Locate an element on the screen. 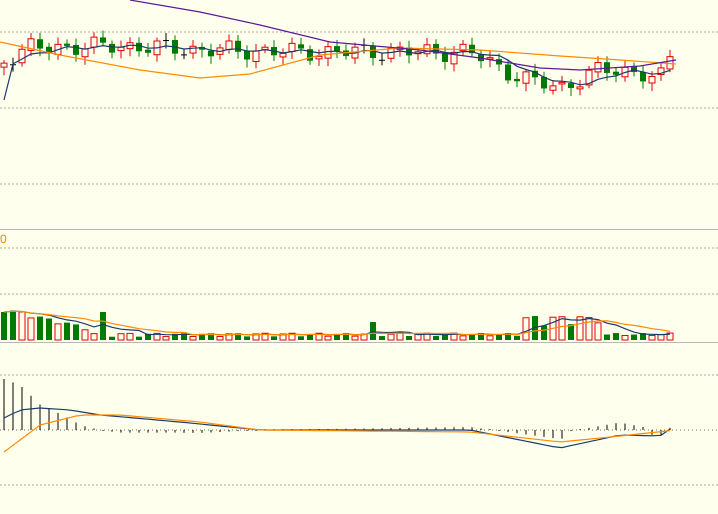  axis-label: 0 is located at coordinates (3, 239).